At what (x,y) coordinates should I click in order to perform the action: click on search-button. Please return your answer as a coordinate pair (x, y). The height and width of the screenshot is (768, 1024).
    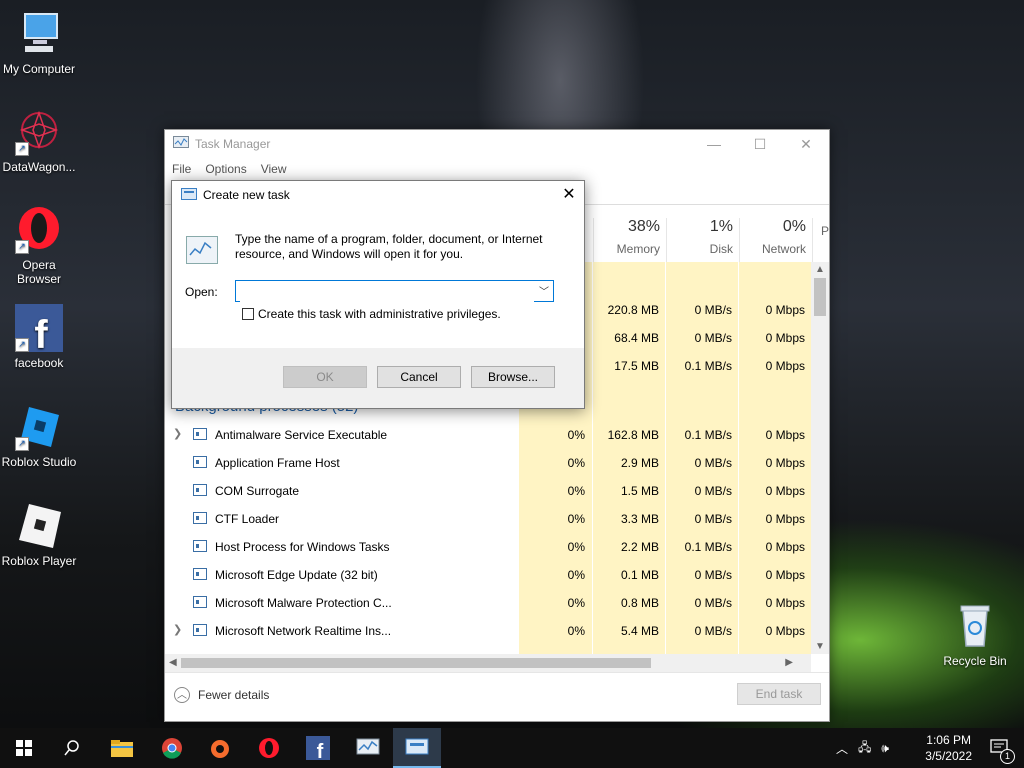
    Looking at the image, I should click on (72, 748).